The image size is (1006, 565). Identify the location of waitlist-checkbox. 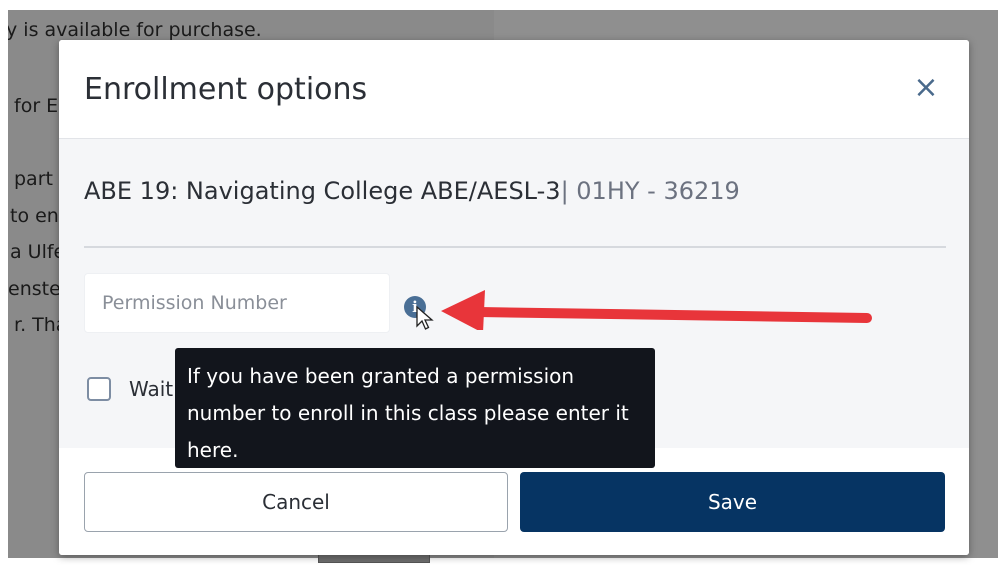
(99, 389).